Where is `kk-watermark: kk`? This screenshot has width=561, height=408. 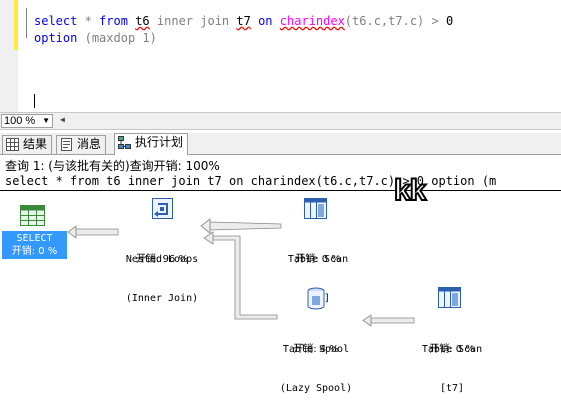 kk-watermark: kk is located at coordinates (410, 190).